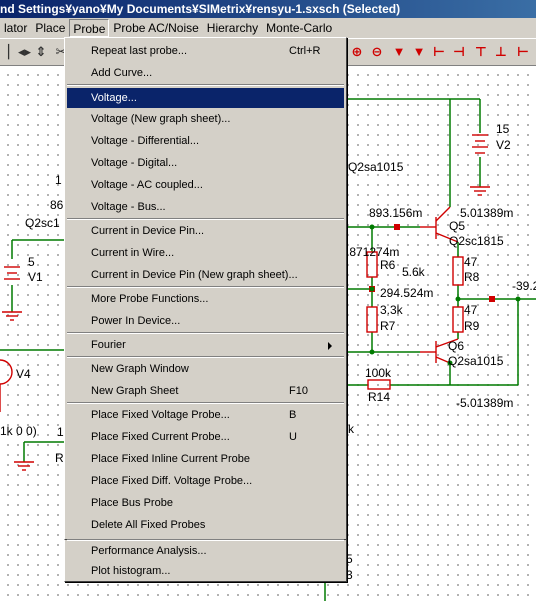  Describe the element at coordinates (155, 28) in the screenshot. I see `menu-probe-ac-noise: Probe AC/Noise` at that location.